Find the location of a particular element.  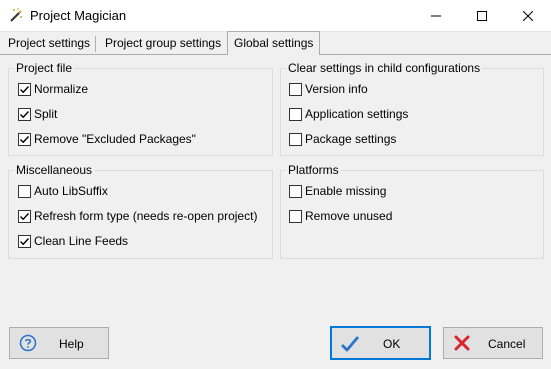

group-title-project-file: Project file is located at coordinates (44, 68).